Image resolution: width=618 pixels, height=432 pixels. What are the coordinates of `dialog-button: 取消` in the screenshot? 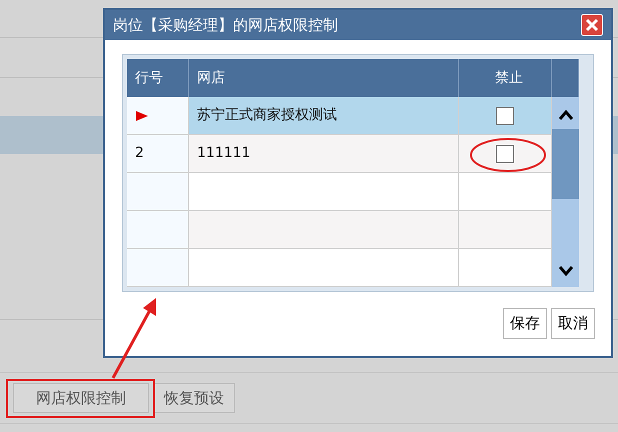 It's located at (573, 323).